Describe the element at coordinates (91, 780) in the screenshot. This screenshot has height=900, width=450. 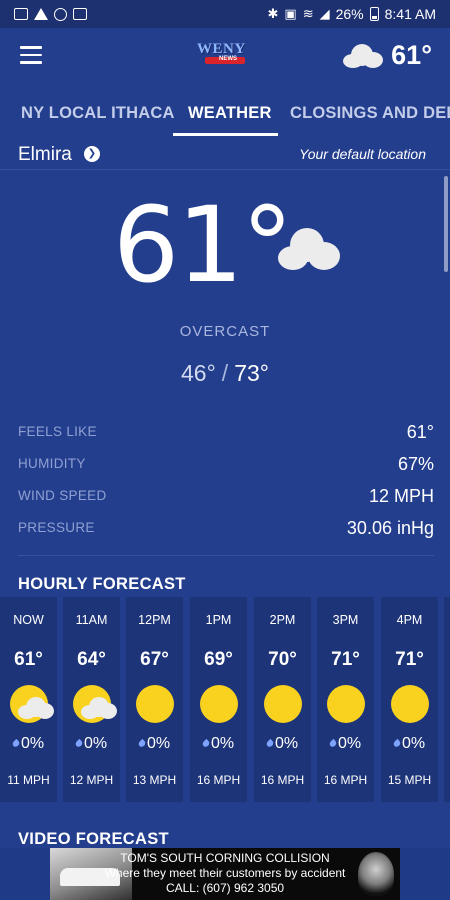
I see `hour-wind: 12 MPH` at that location.